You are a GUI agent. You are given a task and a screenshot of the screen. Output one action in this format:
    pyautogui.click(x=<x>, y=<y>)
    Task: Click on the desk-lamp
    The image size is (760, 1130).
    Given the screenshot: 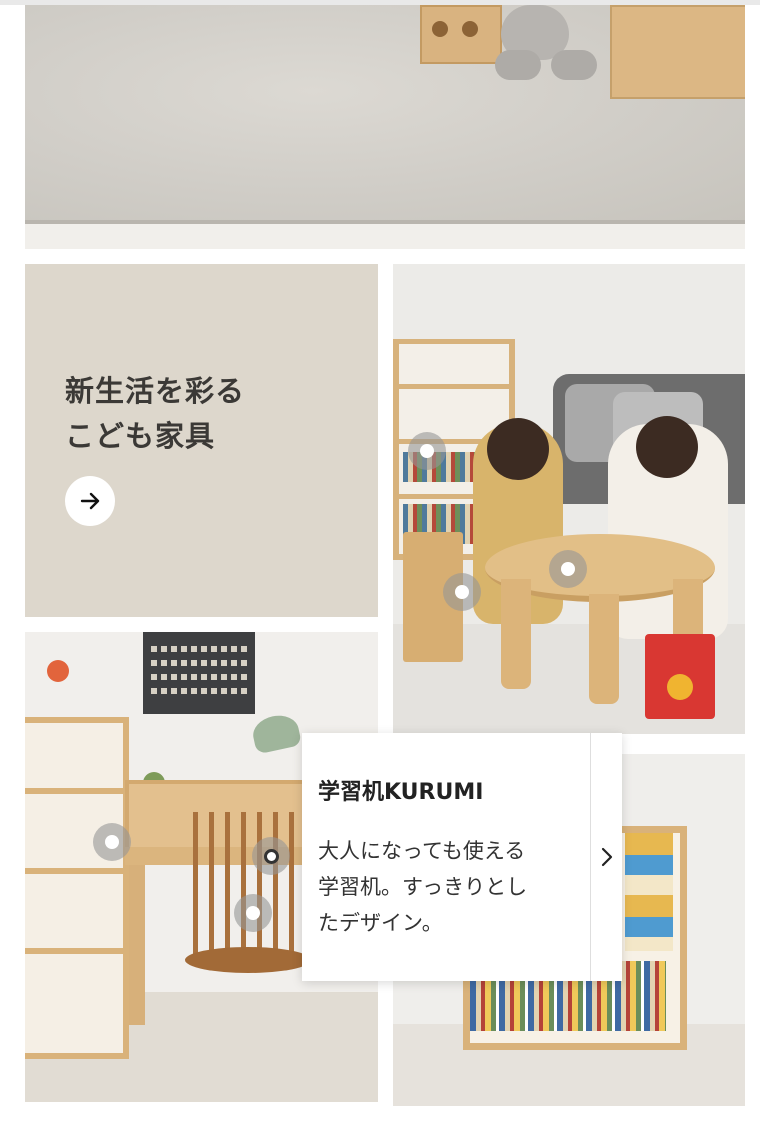 What is the action you would take?
    pyautogui.click(x=276, y=733)
    